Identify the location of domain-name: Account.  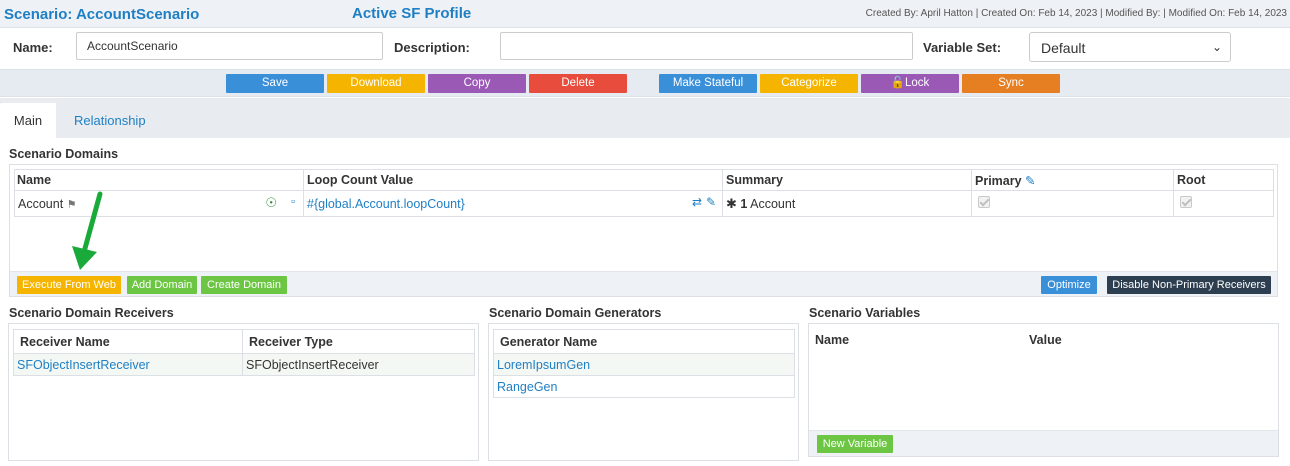
(41, 203).